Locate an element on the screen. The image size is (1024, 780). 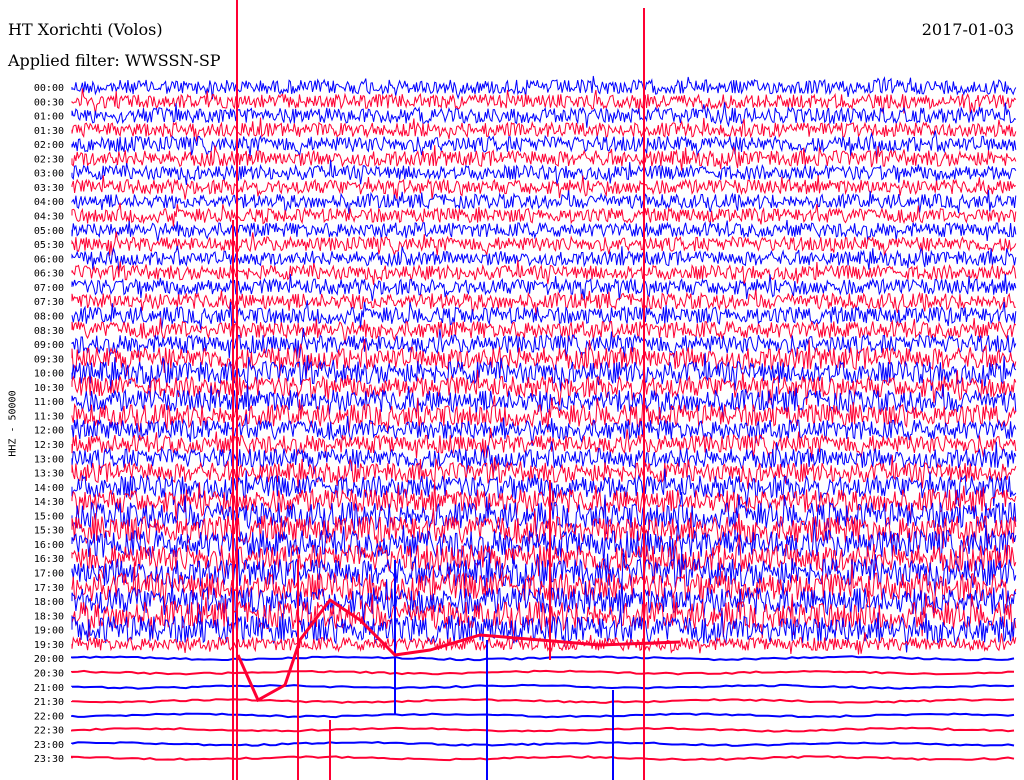
time-label-1730: 17:30 is located at coordinates (49, 588).